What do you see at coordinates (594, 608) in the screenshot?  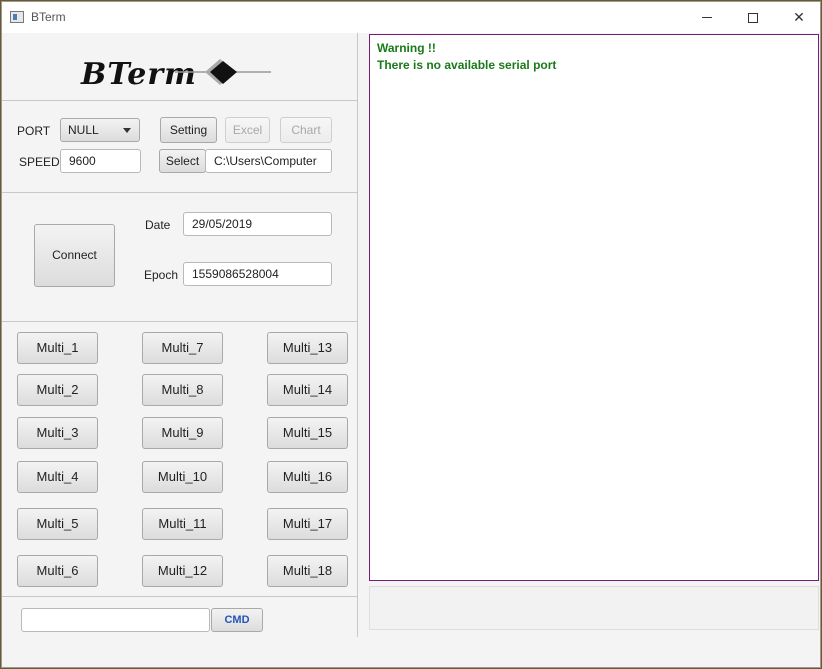 I see `command-output-area` at bounding box center [594, 608].